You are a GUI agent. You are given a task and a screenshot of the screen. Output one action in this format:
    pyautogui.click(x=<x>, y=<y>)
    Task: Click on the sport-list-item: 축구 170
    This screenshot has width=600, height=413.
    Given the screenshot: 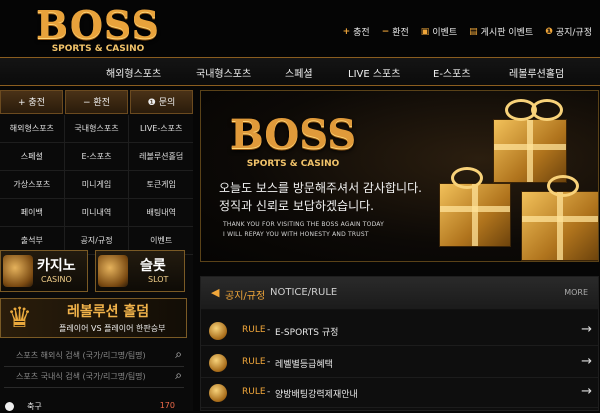 What is the action you would take?
    pyautogui.click(x=96, y=407)
    